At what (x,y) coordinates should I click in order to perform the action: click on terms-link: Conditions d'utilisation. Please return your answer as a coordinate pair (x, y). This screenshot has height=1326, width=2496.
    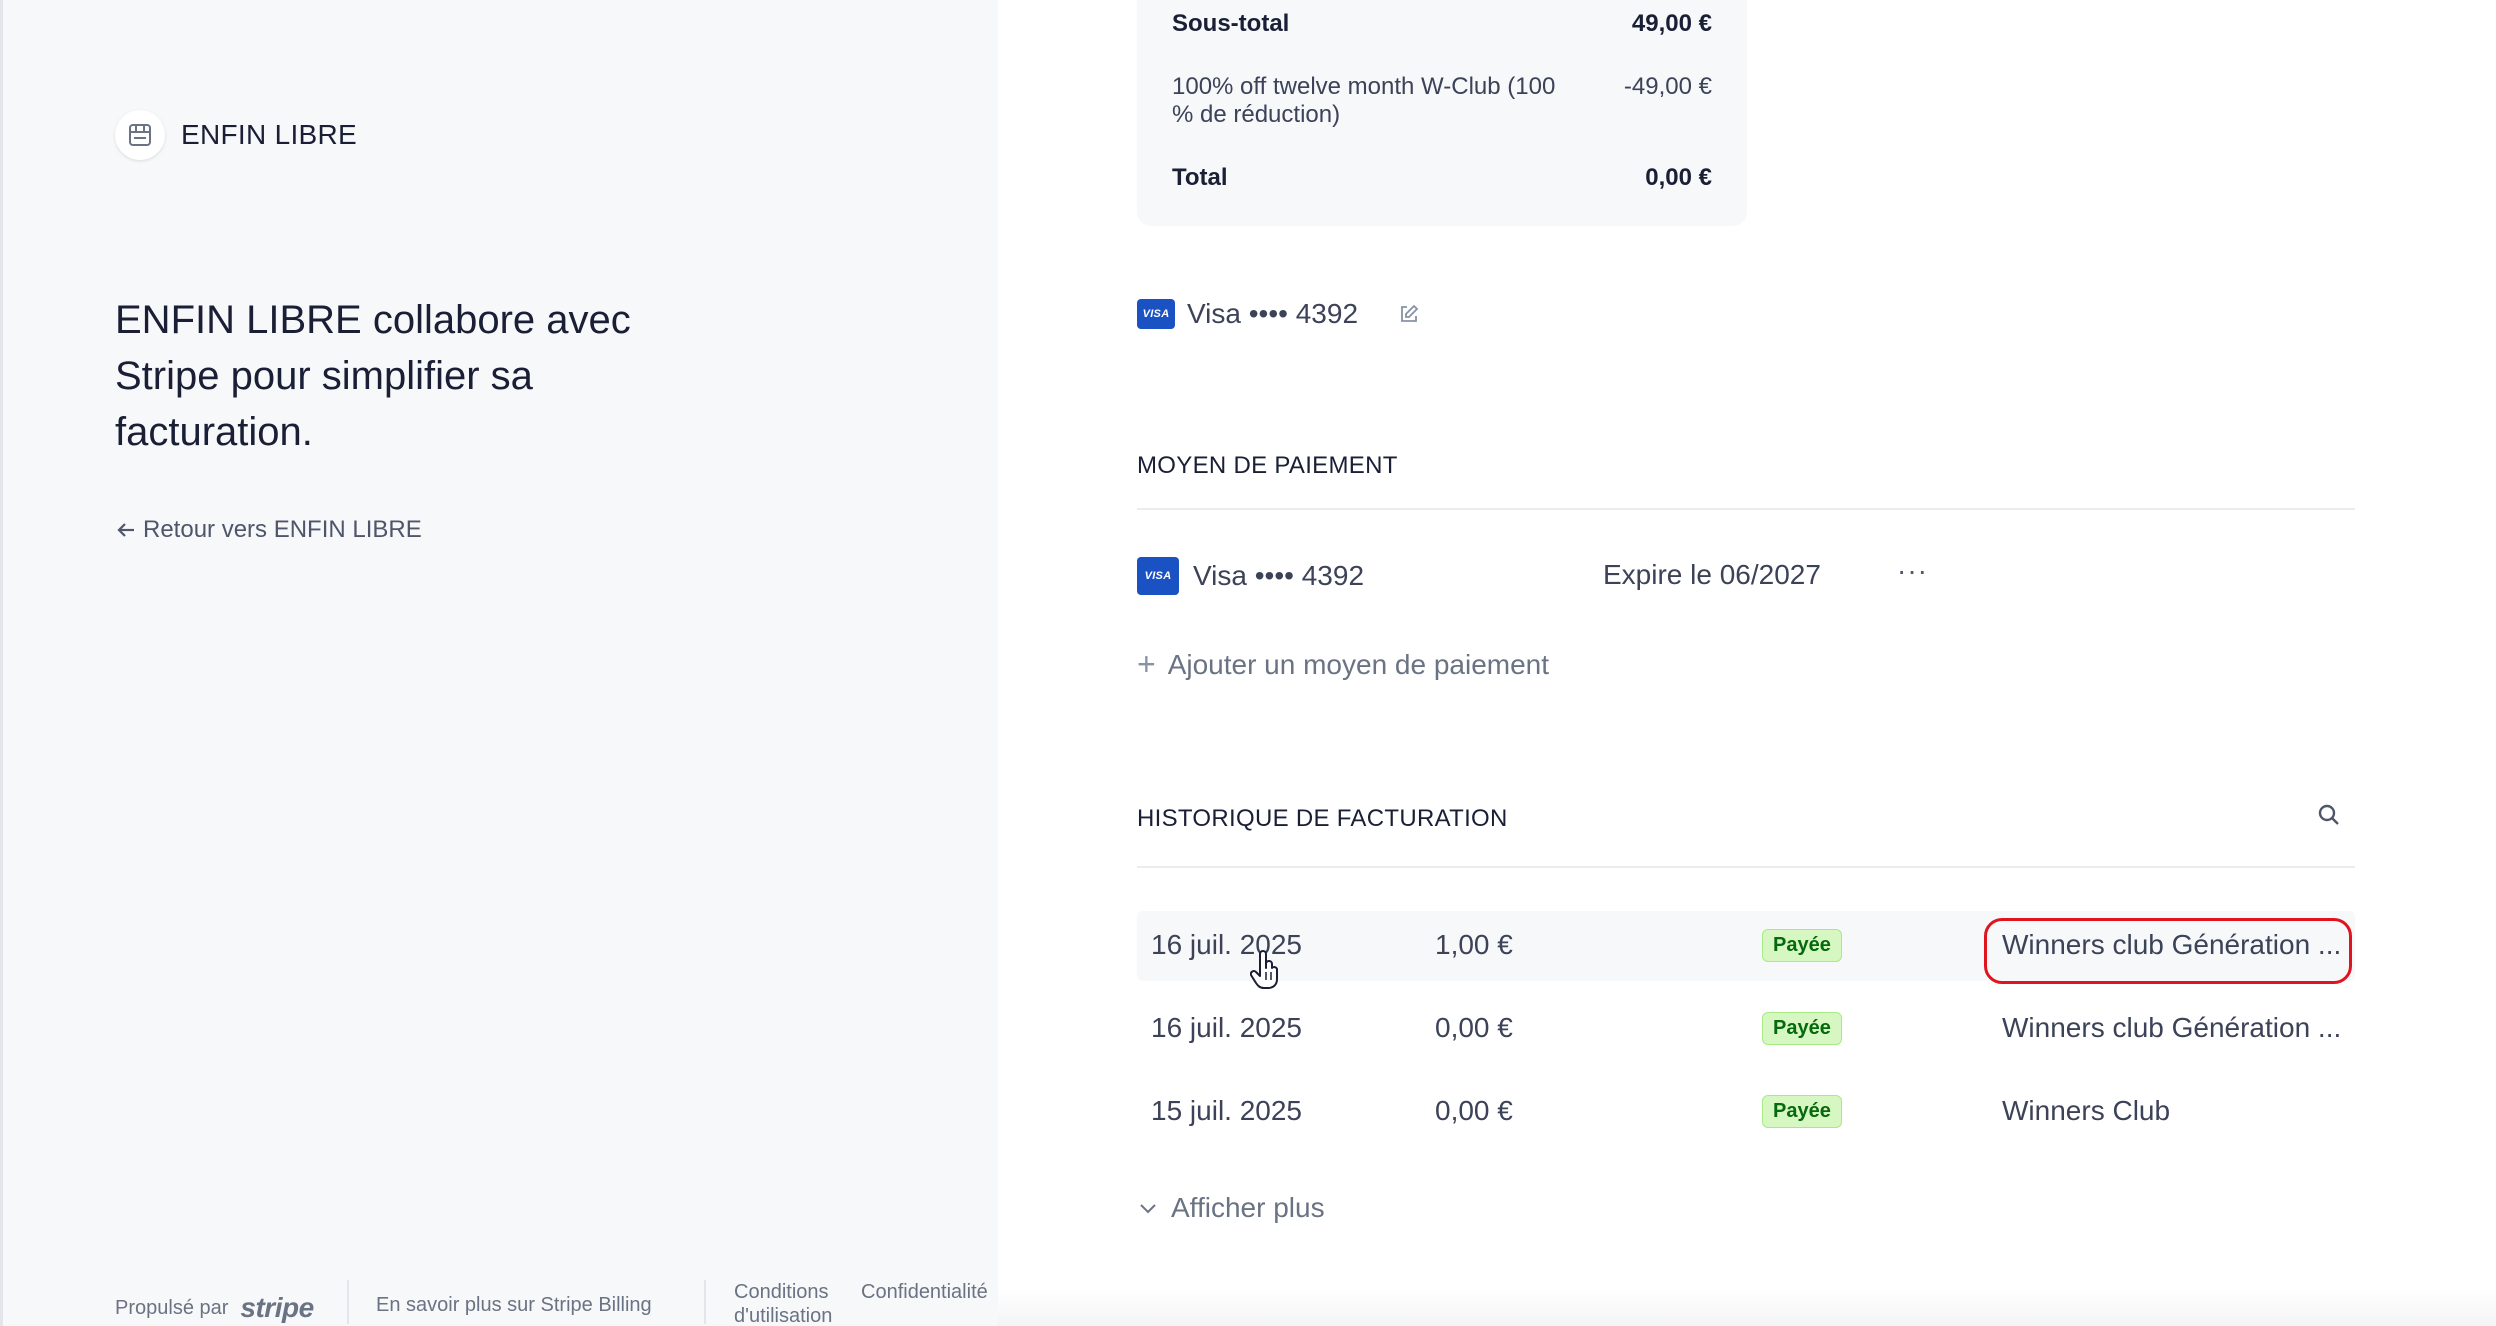
    Looking at the image, I should click on (794, 1303).